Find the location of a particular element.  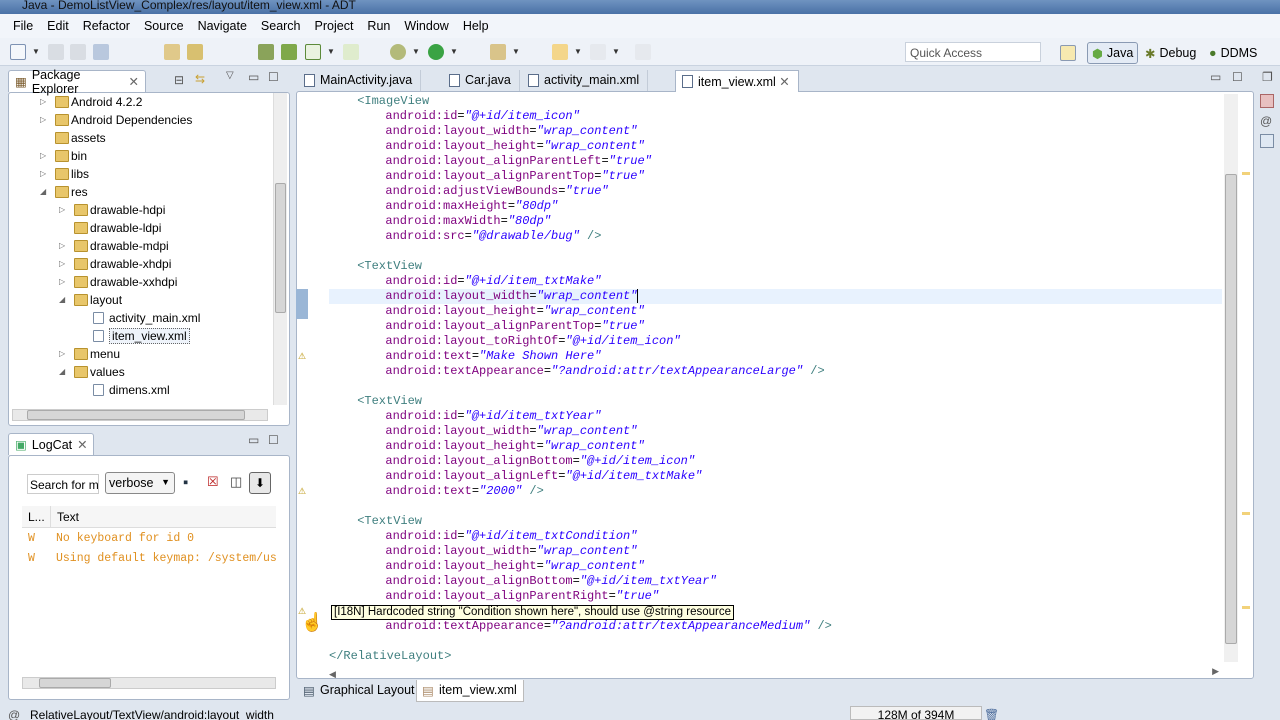

perspective-ddms: ● DDMS is located at coordinates (1233, 53).